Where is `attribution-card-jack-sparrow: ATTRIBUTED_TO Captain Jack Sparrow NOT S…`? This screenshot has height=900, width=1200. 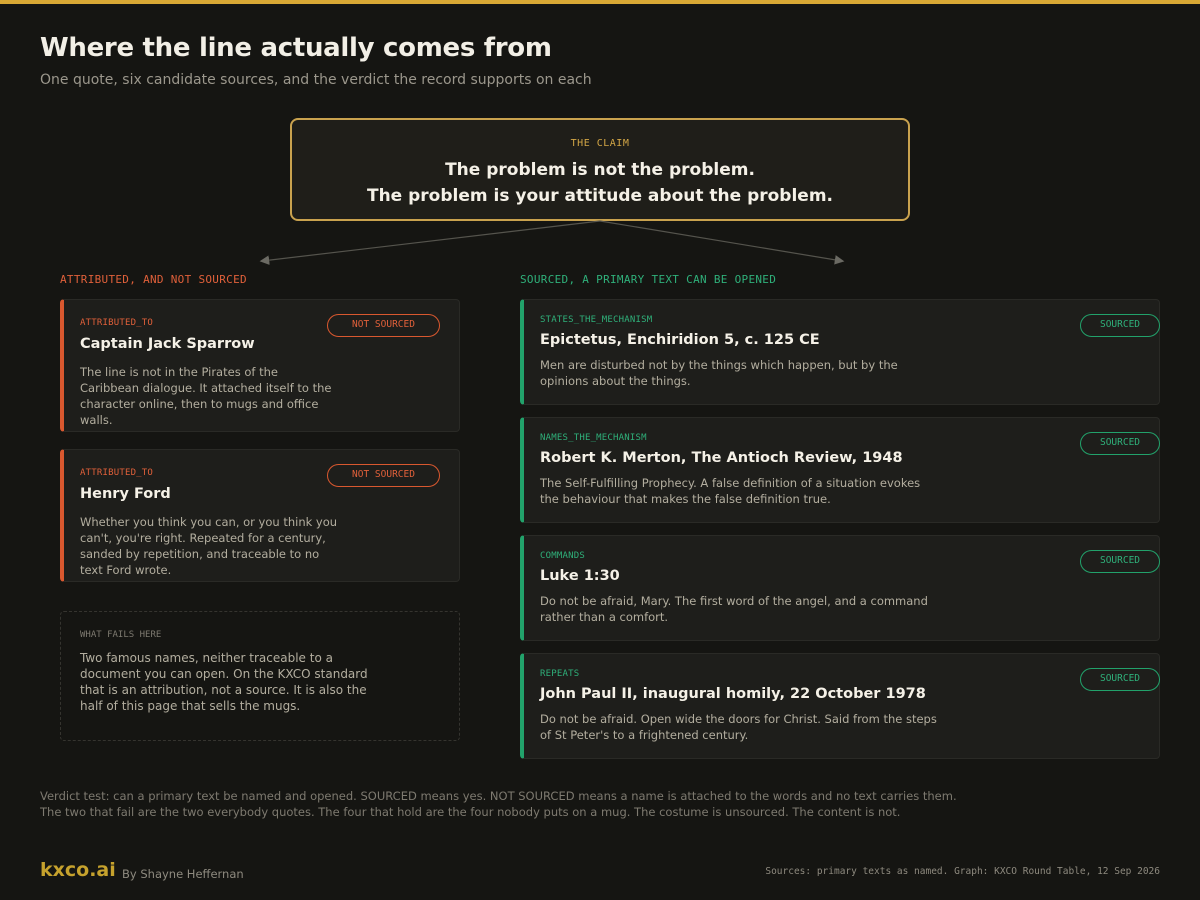
attribution-card-jack-sparrow: ATTRIBUTED_TO Captain Jack Sparrow NOT S… is located at coordinates (260, 365).